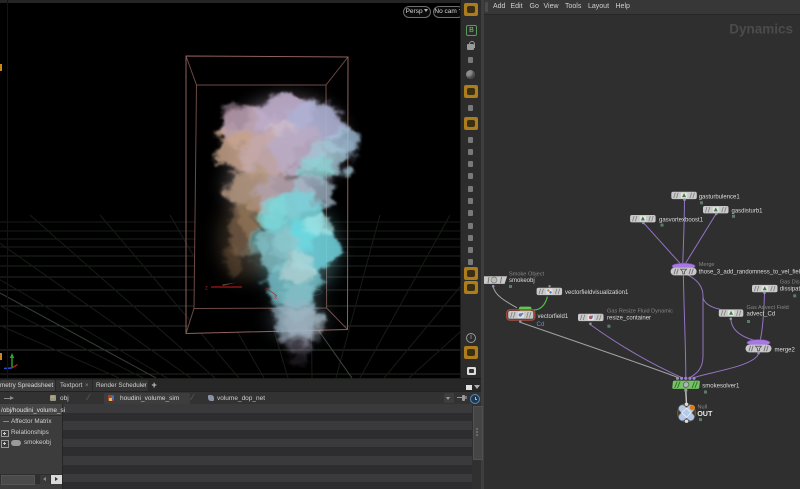 This screenshot has width=800, height=489. What do you see at coordinates (629, 319) in the screenshot?
I see `svg-text: resize_container` at bounding box center [629, 319].